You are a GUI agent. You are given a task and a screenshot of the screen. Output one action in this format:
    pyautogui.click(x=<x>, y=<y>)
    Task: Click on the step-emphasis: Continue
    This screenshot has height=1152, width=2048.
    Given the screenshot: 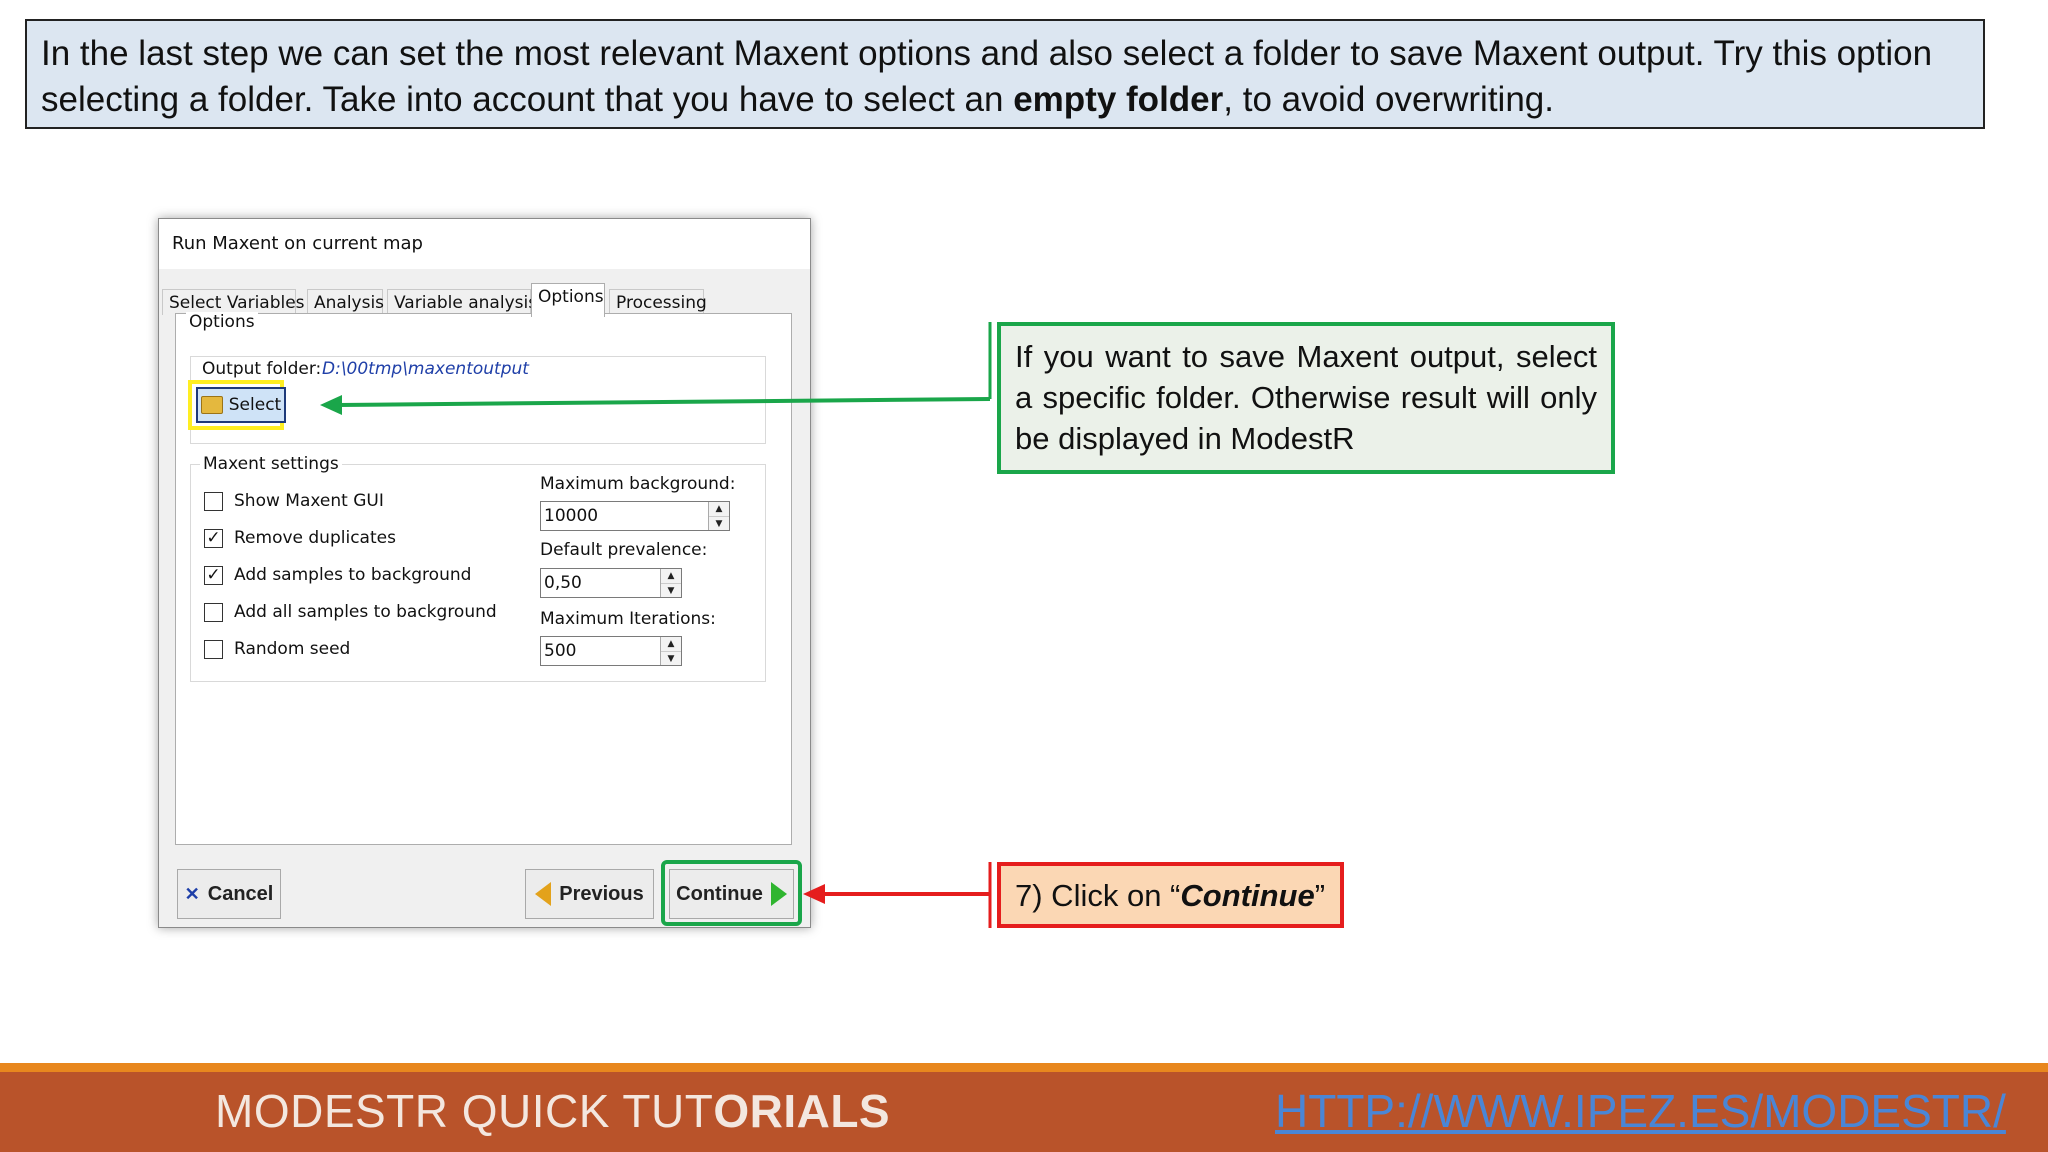 What is the action you would take?
    pyautogui.click(x=1247, y=895)
    